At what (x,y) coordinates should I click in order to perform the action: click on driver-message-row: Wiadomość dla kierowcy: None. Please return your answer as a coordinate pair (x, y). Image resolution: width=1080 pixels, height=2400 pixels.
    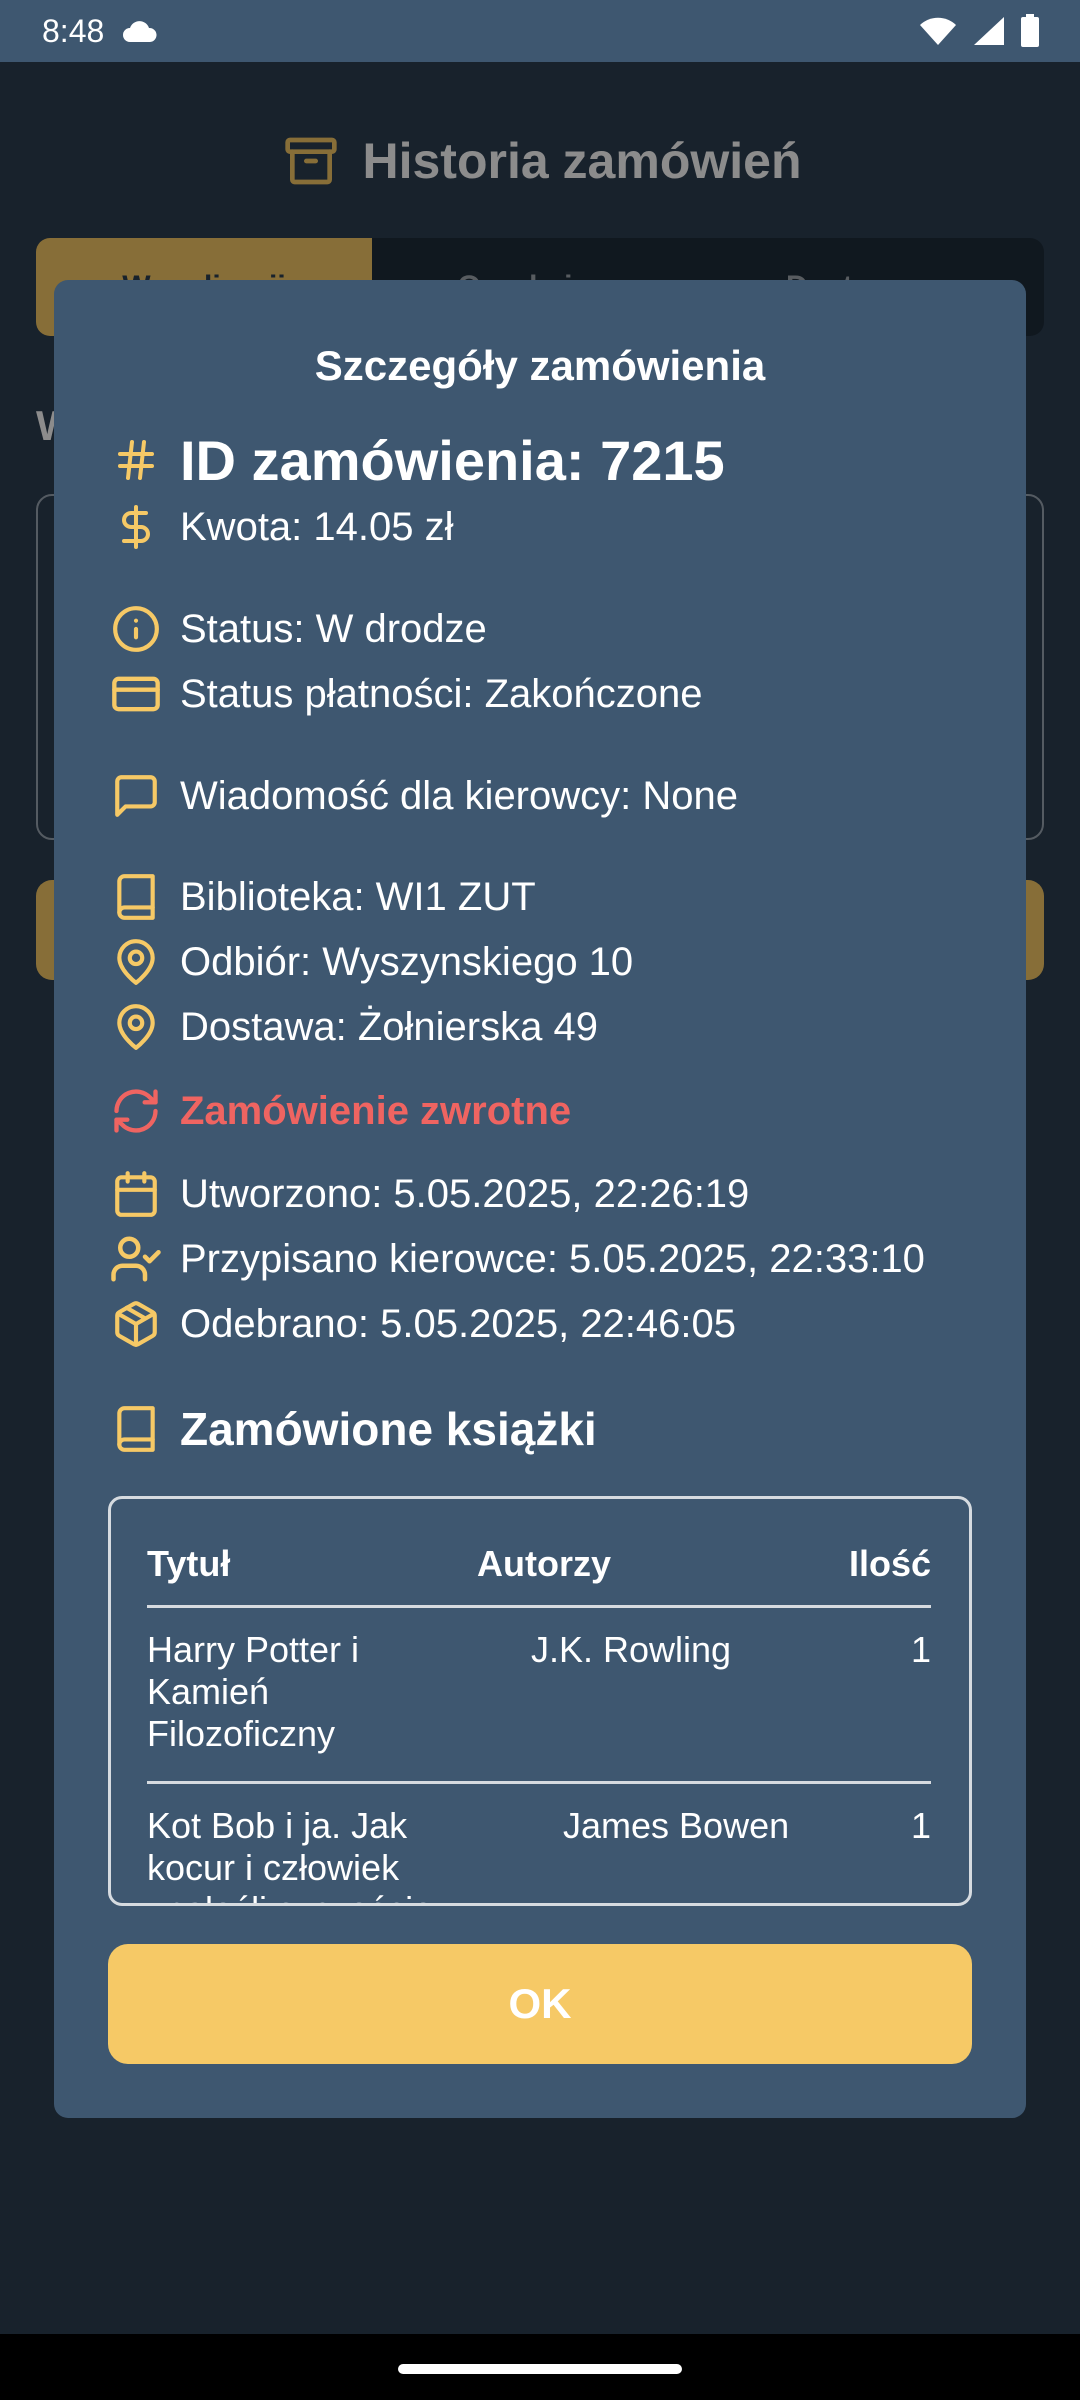
    Looking at the image, I should click on (423, 796).